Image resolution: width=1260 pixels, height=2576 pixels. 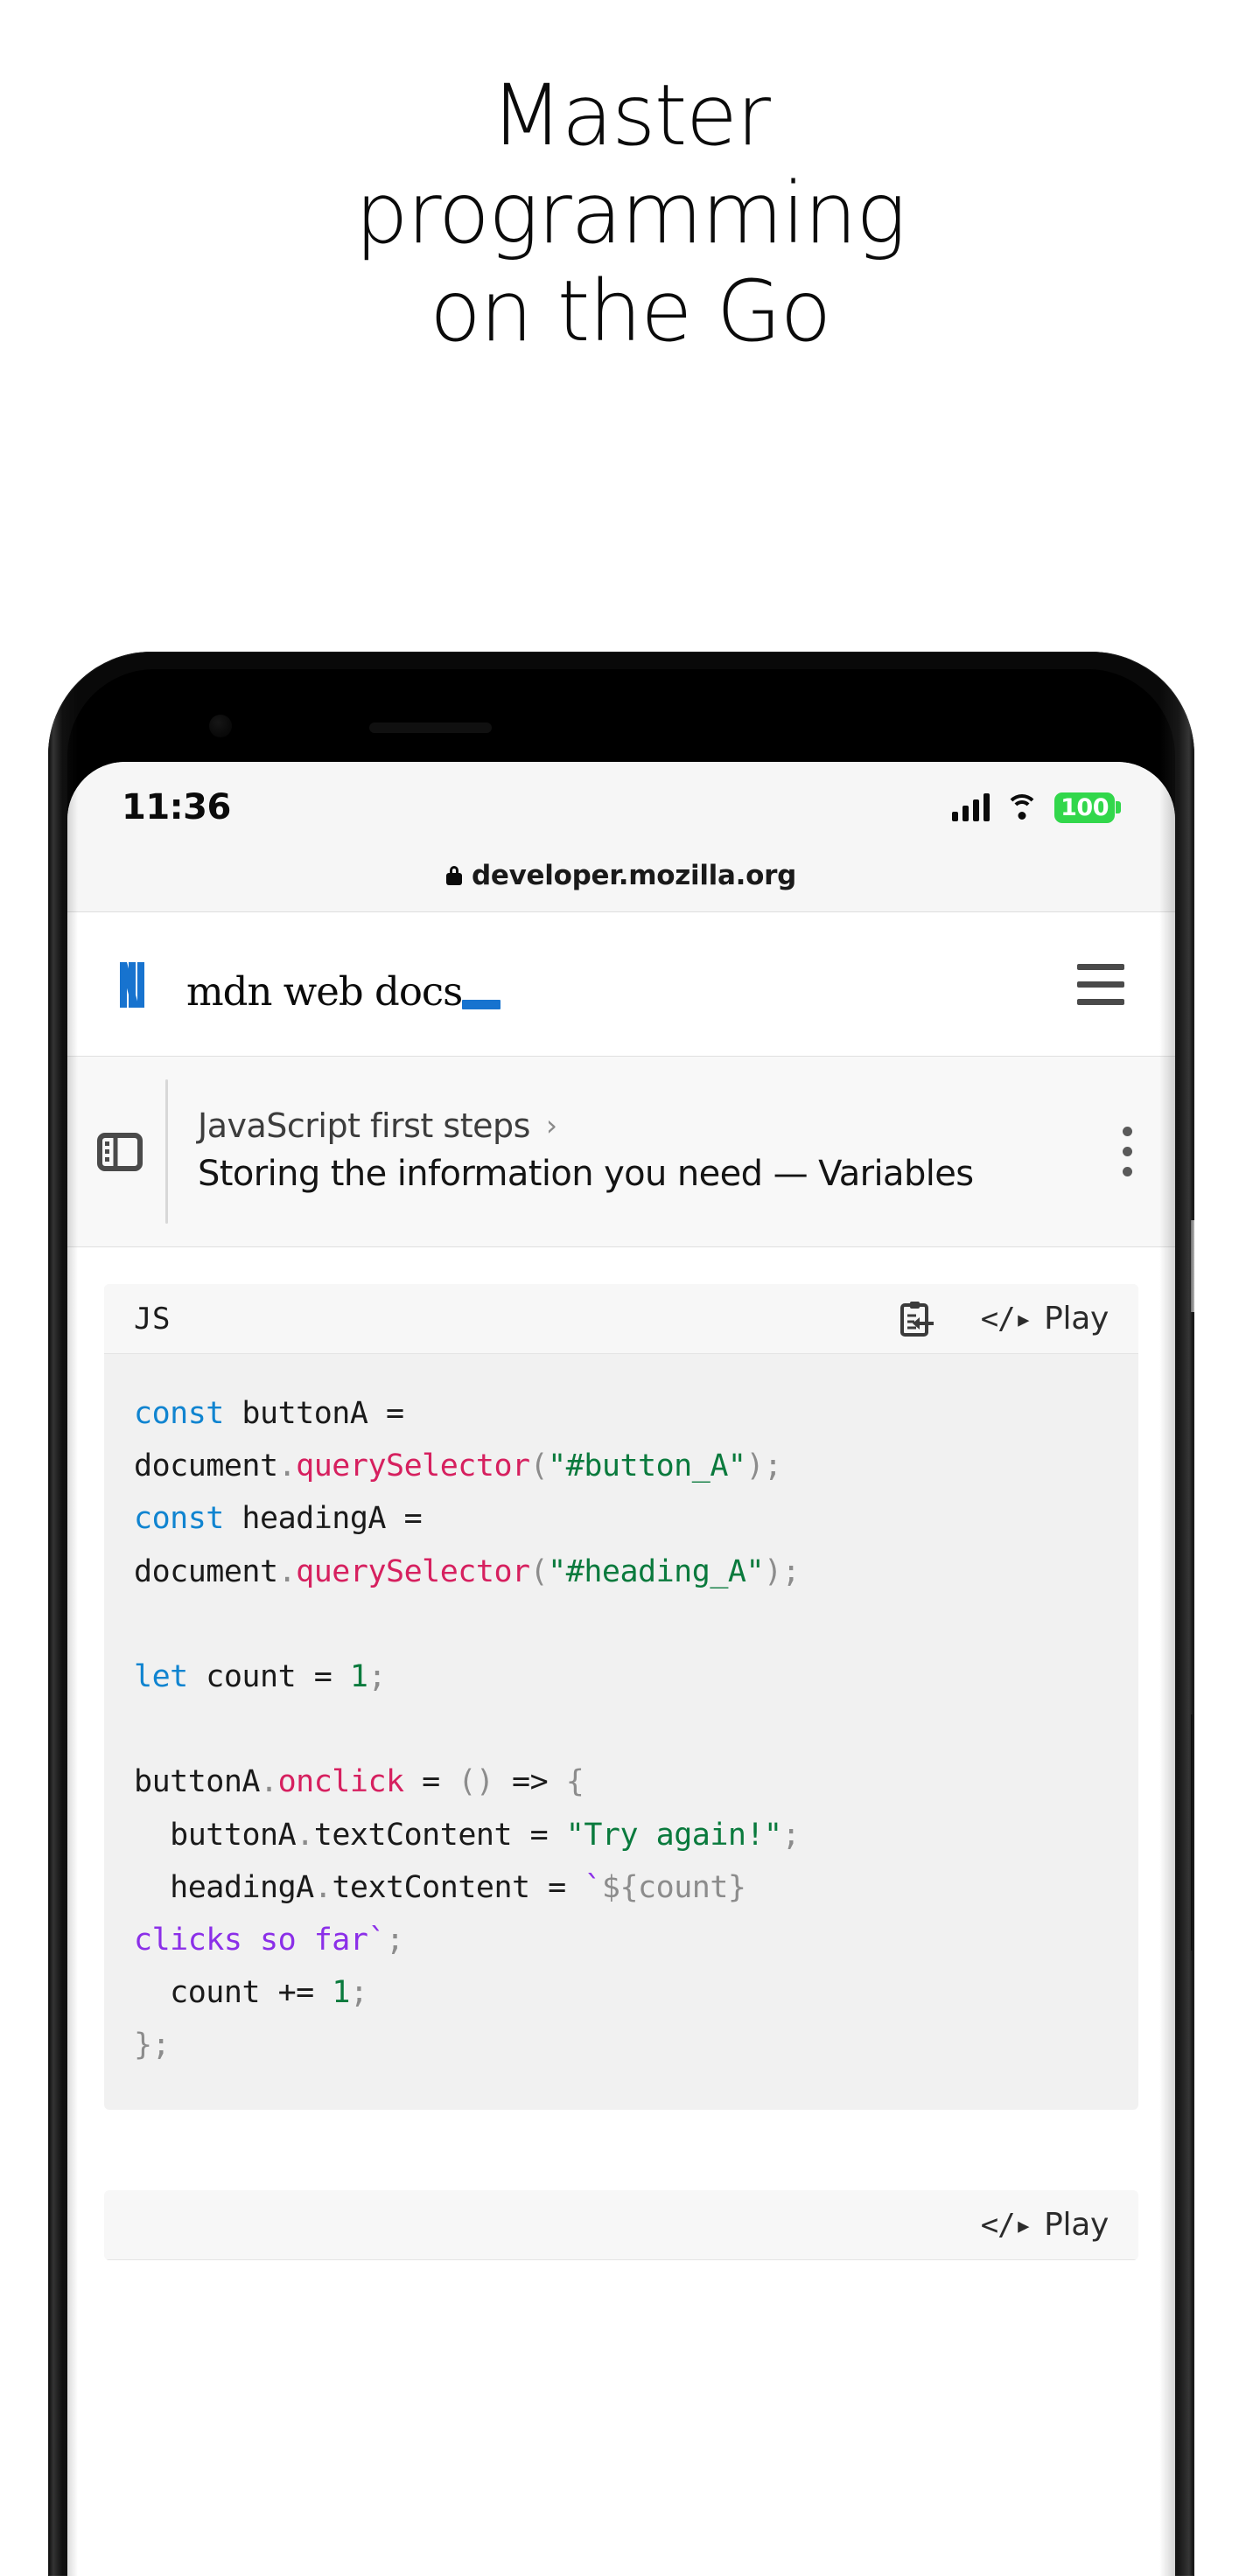 I want to click on battery-indicator: 100, so click(x=1087, y=807).